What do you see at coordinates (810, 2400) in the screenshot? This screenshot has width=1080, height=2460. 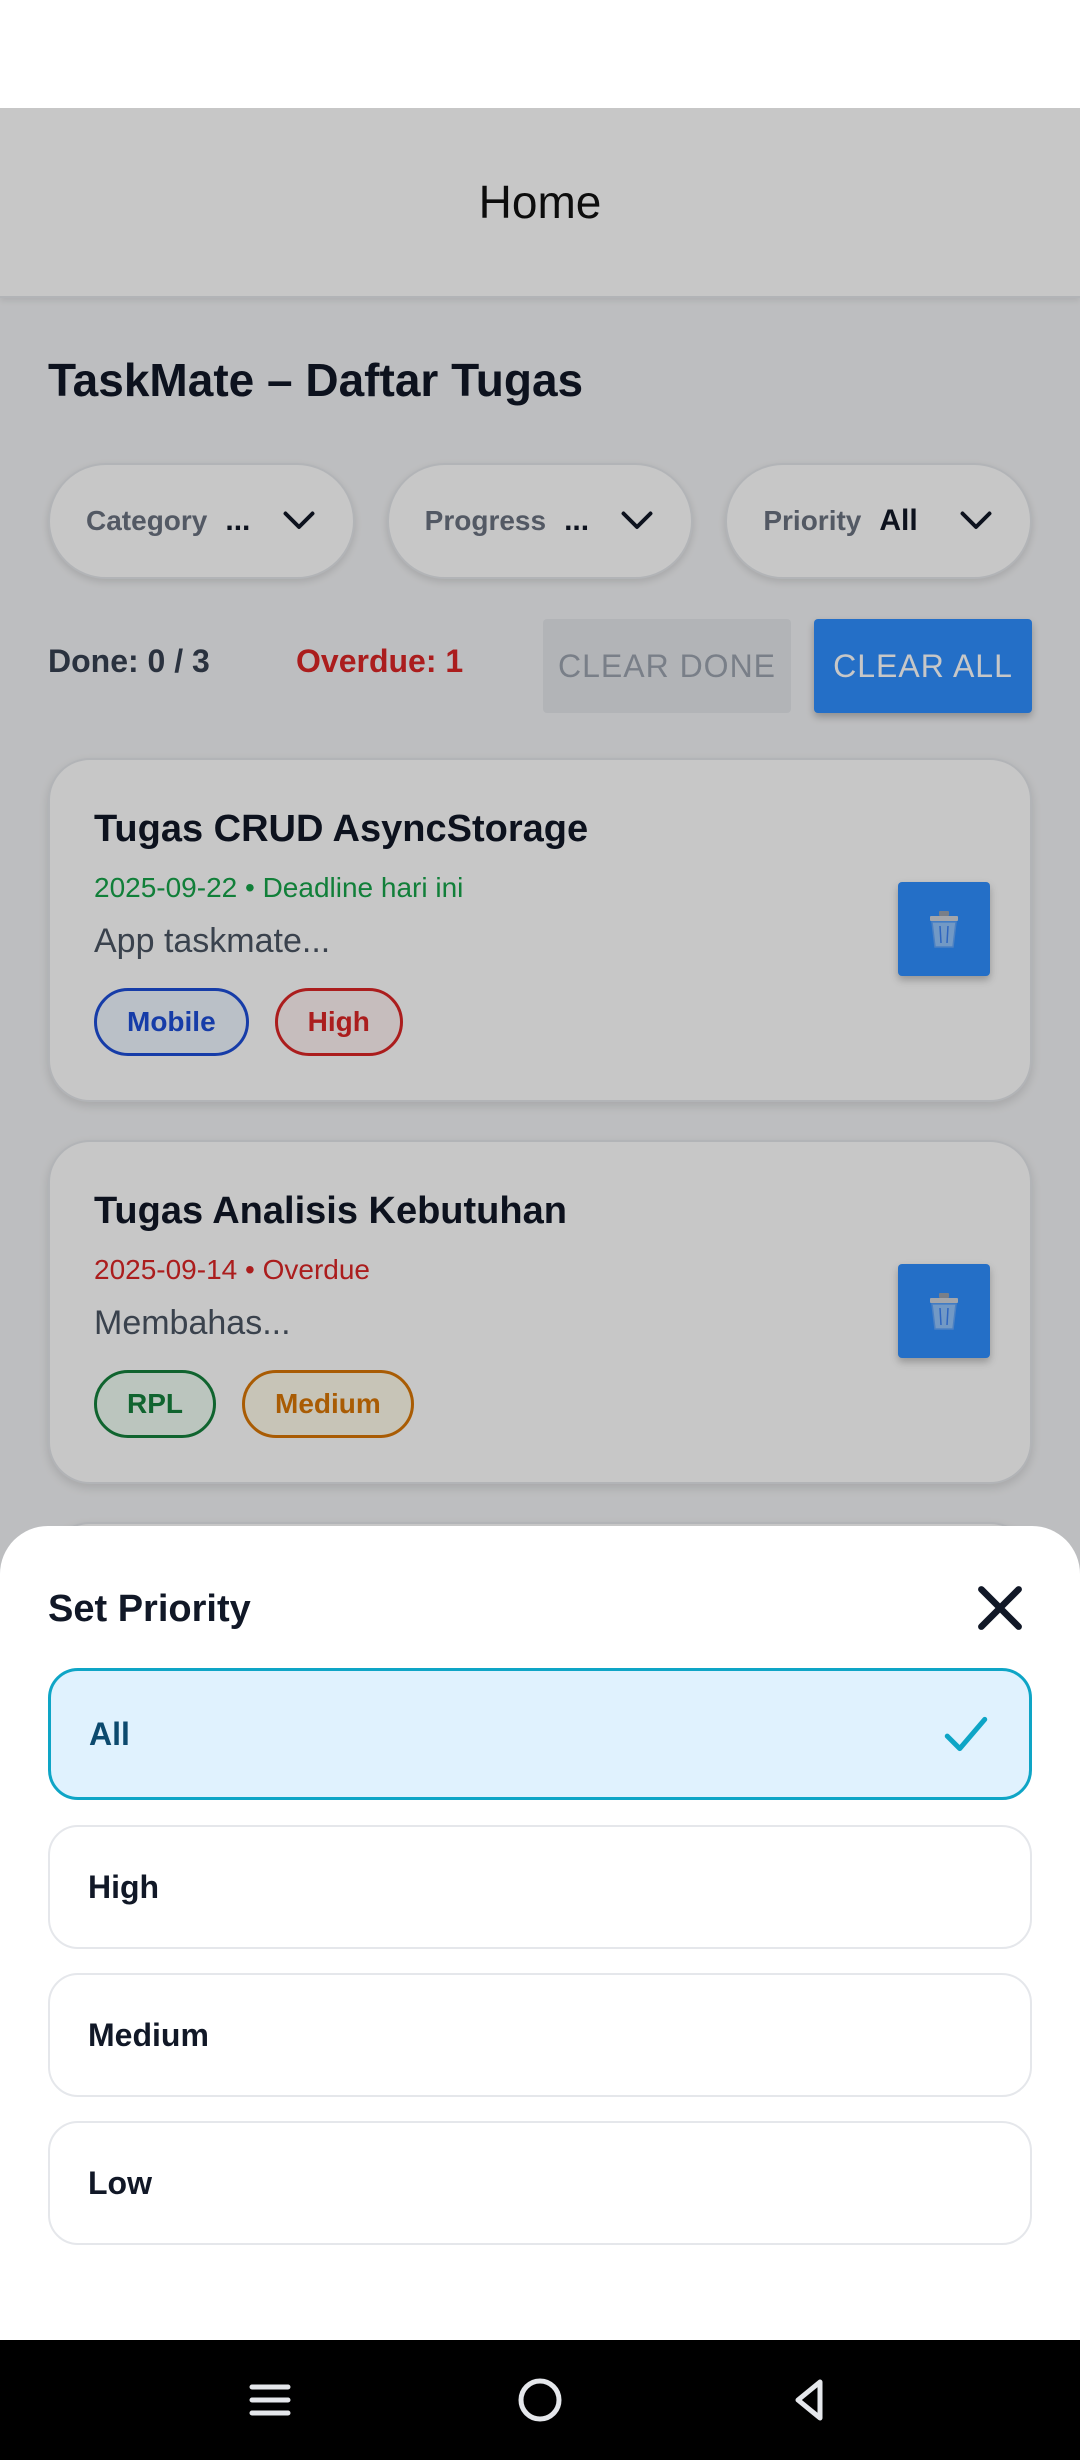 I see `back-triangle-icon` at bounding box center [810, 2400].